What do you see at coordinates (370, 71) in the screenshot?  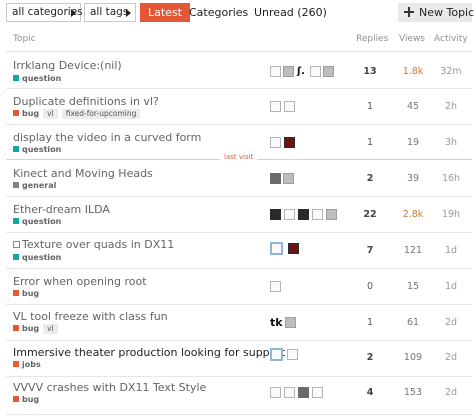 I see `replies-count: 13` at bounding box center [370, 71].